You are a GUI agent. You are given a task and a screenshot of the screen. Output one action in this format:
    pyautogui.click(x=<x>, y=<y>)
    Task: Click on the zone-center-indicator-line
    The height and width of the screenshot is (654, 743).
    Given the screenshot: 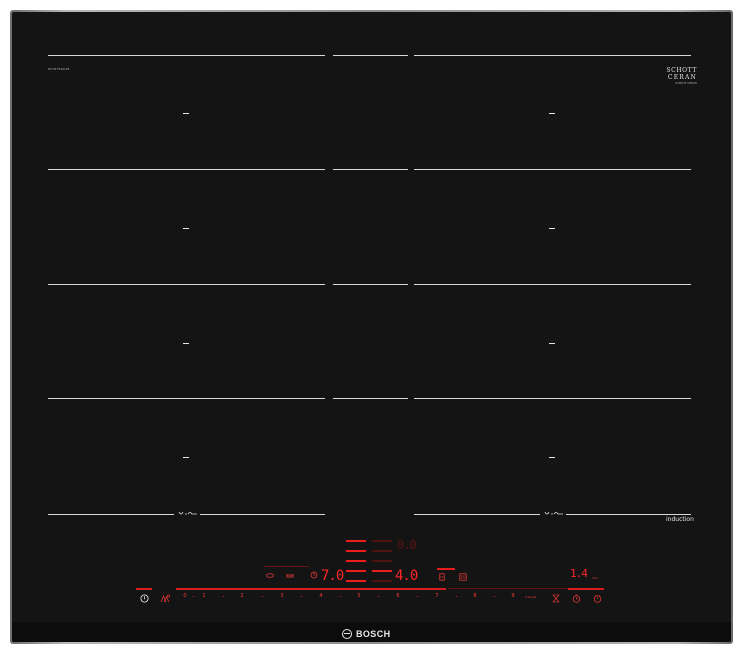 What is the action you would take?
    pyautogui.click(x=446, y=569)
    